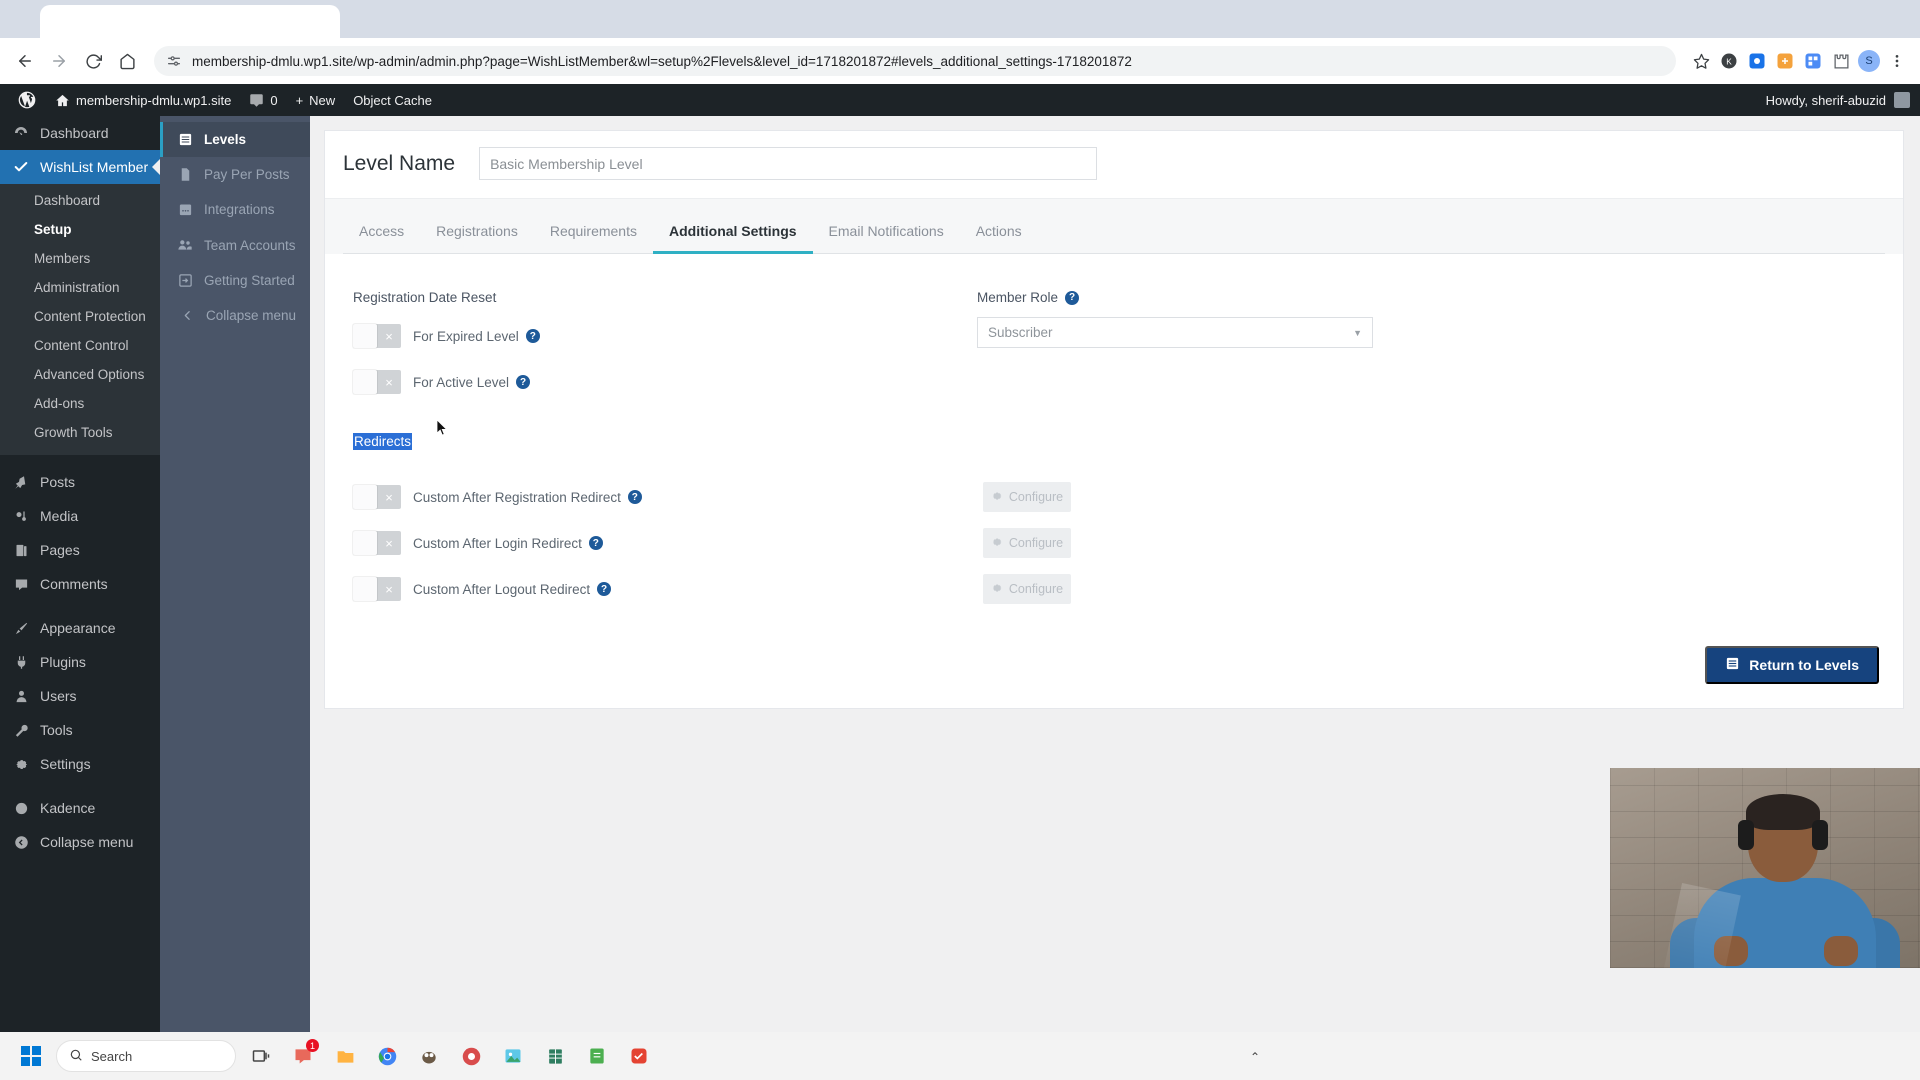 Image resolution: width=1920 pixels, height=1080 pixels. What do you see at coordinates (472, 382) in the screenshot?
I see `label-for-active-level: For Active Level ?` at bounding box center [472, 382].